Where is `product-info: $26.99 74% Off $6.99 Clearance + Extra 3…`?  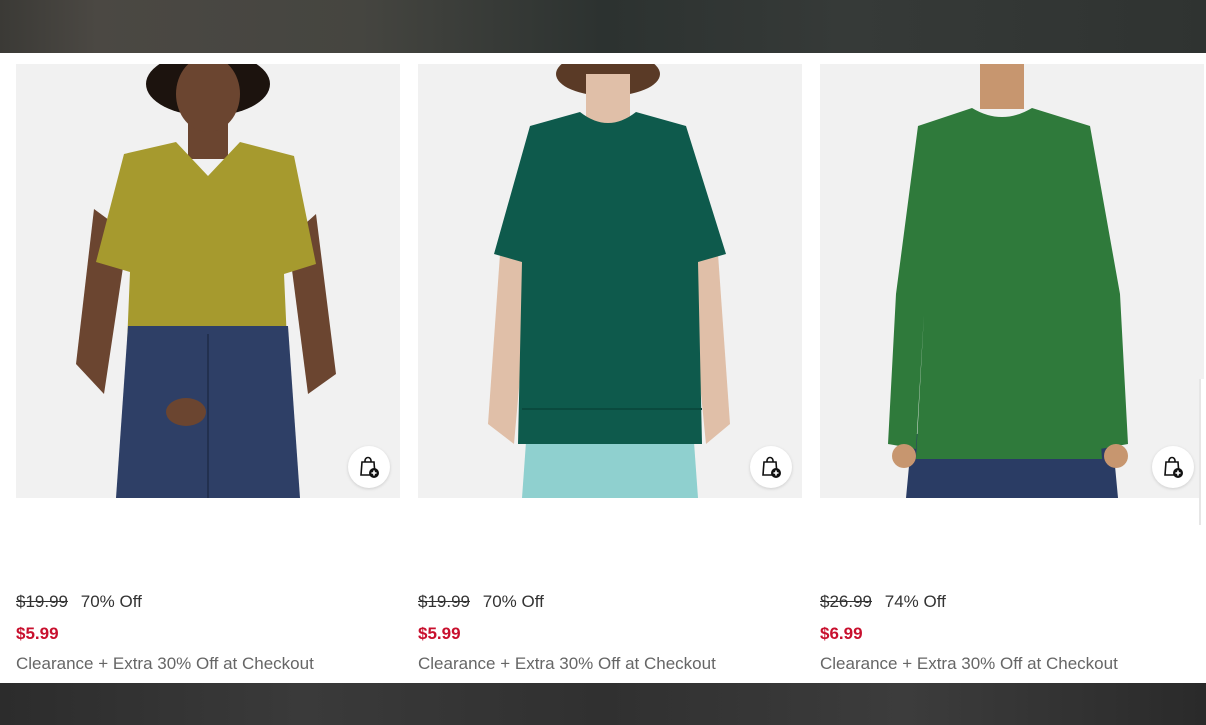 product-info: $26.99 74% Off $6.99 Clearance + Extra 3… is located at coordinates (1012, 633).